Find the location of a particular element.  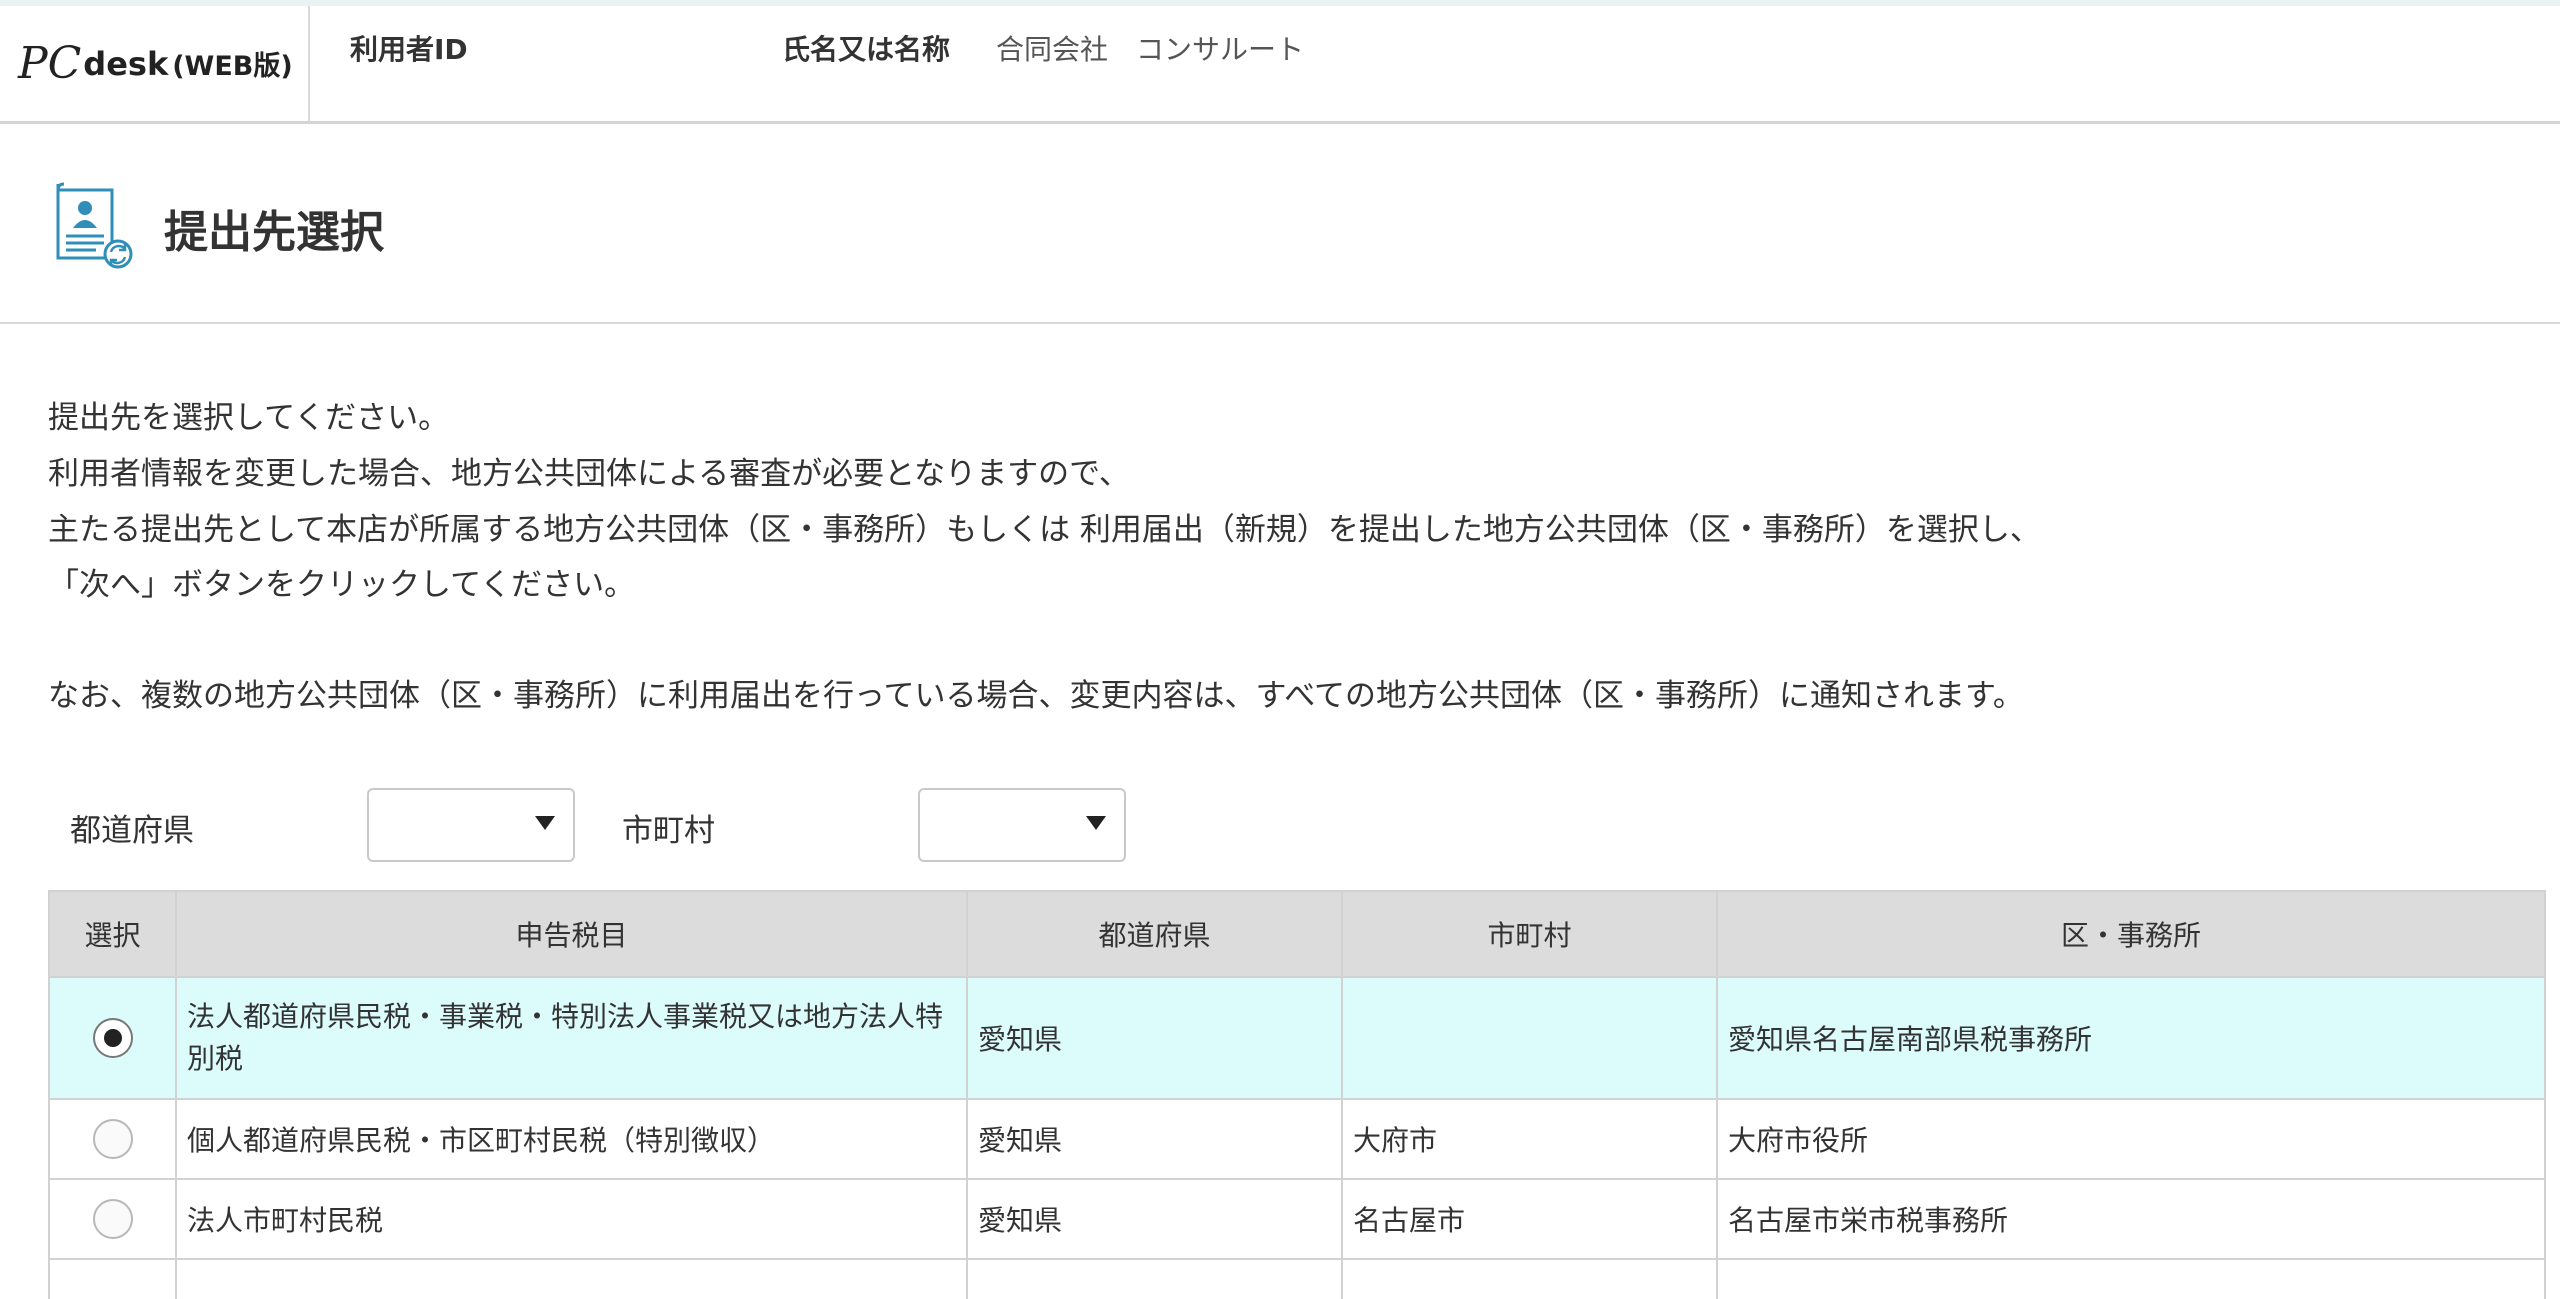

office-cell: 大府市役所 is located at coordinates (2131, 1139).